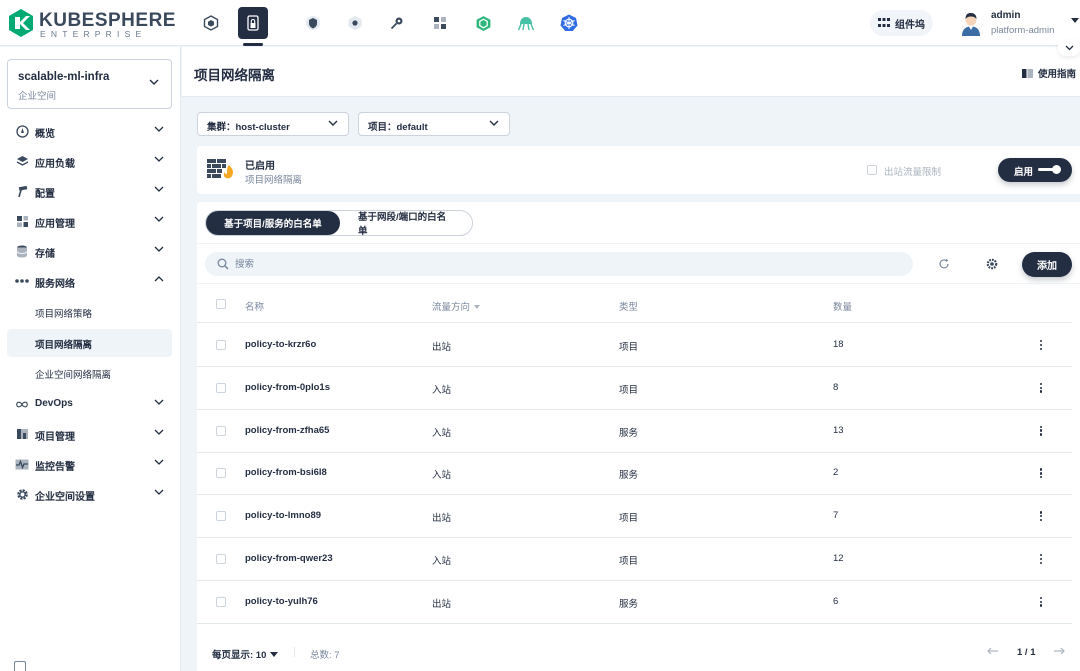 The width and height of the screenshot is (1080, 671). Describe the element at coordinates (55, 437) in the screenshot. I see `sidebar-item-label: 项目管理` at that location.